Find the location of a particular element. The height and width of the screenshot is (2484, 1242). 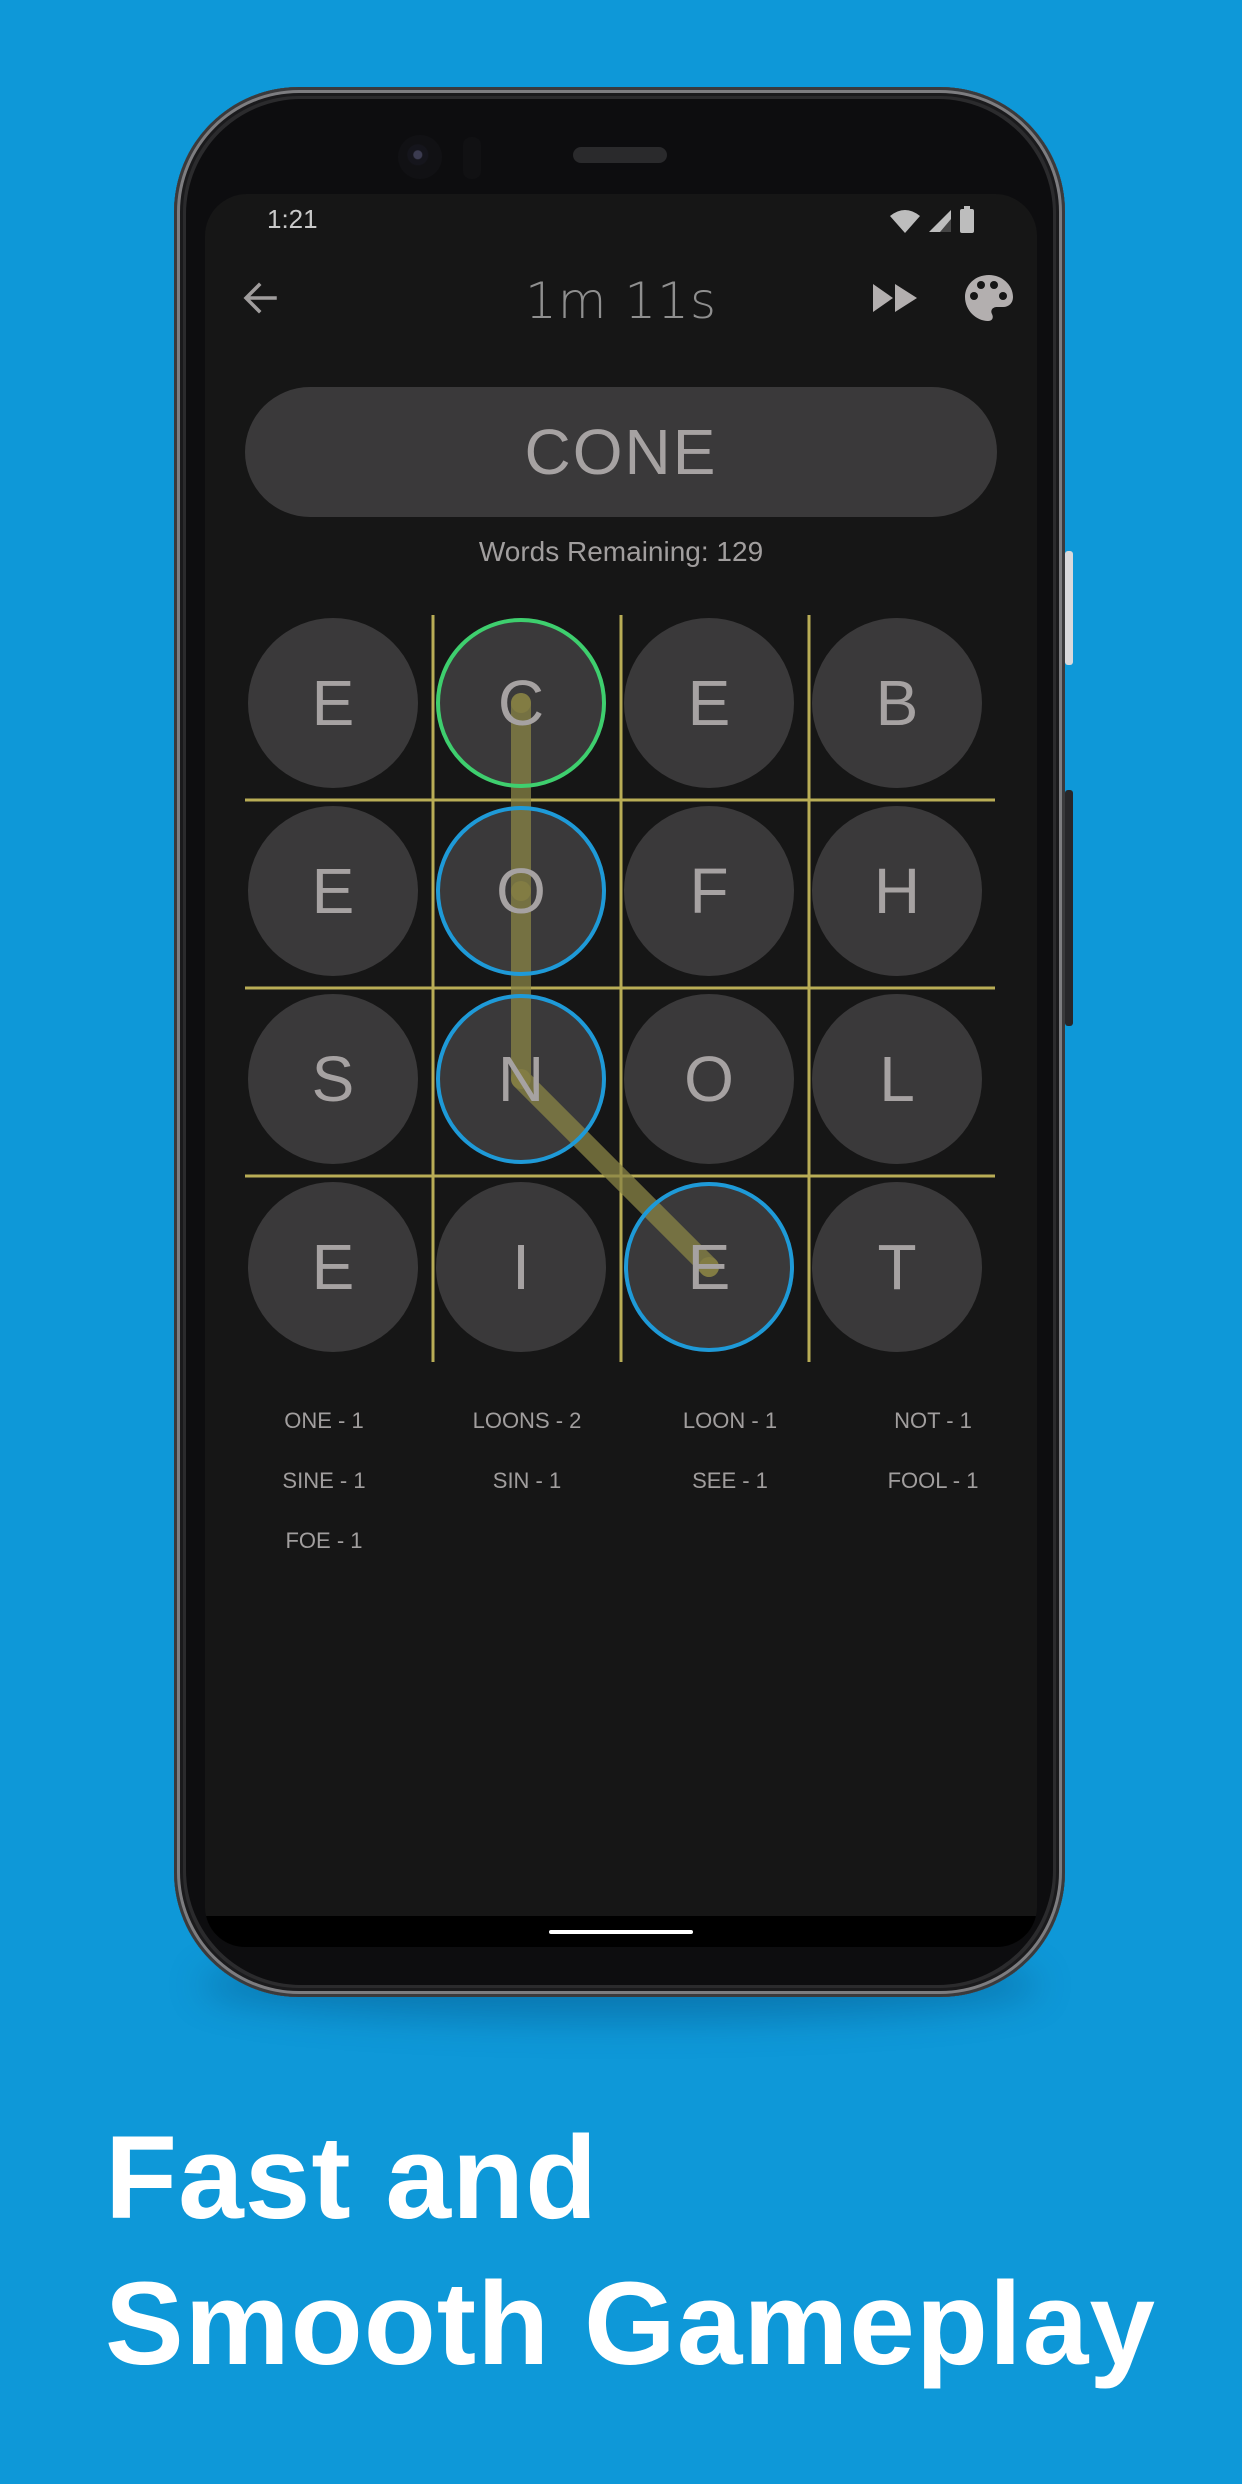

earpiece-speaker is located at coordinates (620, 155).